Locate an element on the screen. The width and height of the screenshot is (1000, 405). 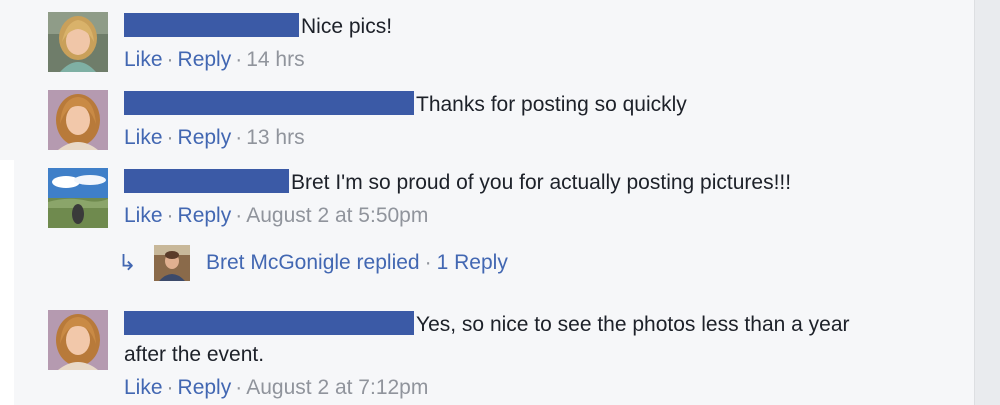
comment-text-line: Thanks for posting so quickly is located at coordinates (524, 105).